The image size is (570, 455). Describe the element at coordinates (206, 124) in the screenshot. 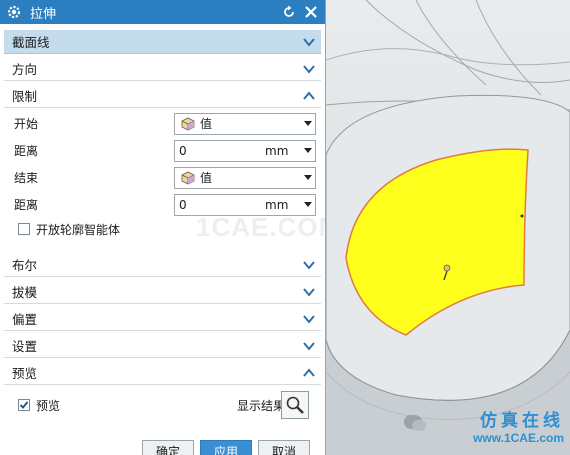

I see `start-value: 值` at that location.